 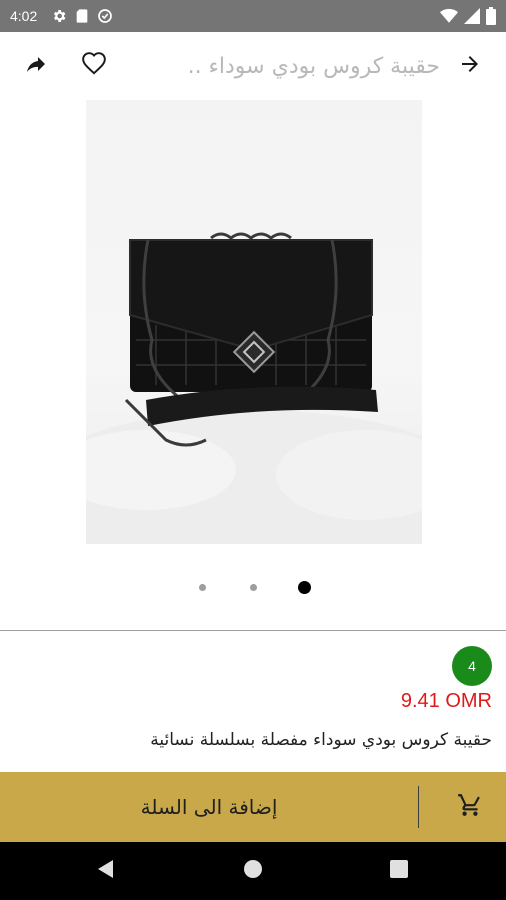 I want to click on nav-back-button, so click(x=106, y=871).